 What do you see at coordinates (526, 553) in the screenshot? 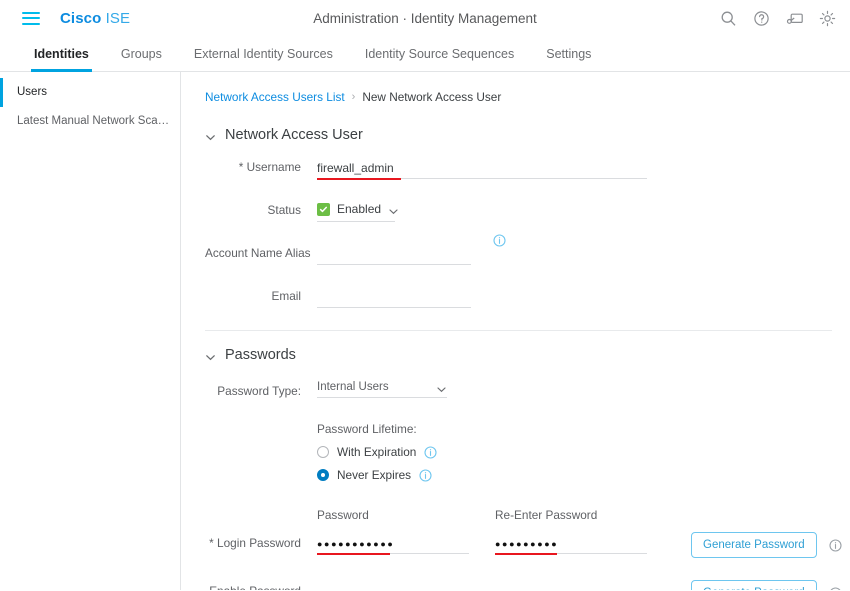
I see `login-password-reenter-highlight-underline` at bounding box center [526, 553].